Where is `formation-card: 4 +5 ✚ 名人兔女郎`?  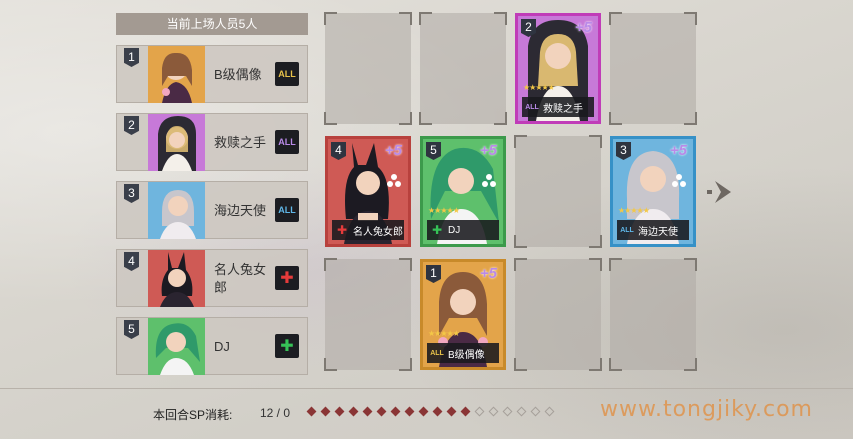 formation-card: 4 +5 ✚ 名人兔女郎 is located at coordinates (368, 191).